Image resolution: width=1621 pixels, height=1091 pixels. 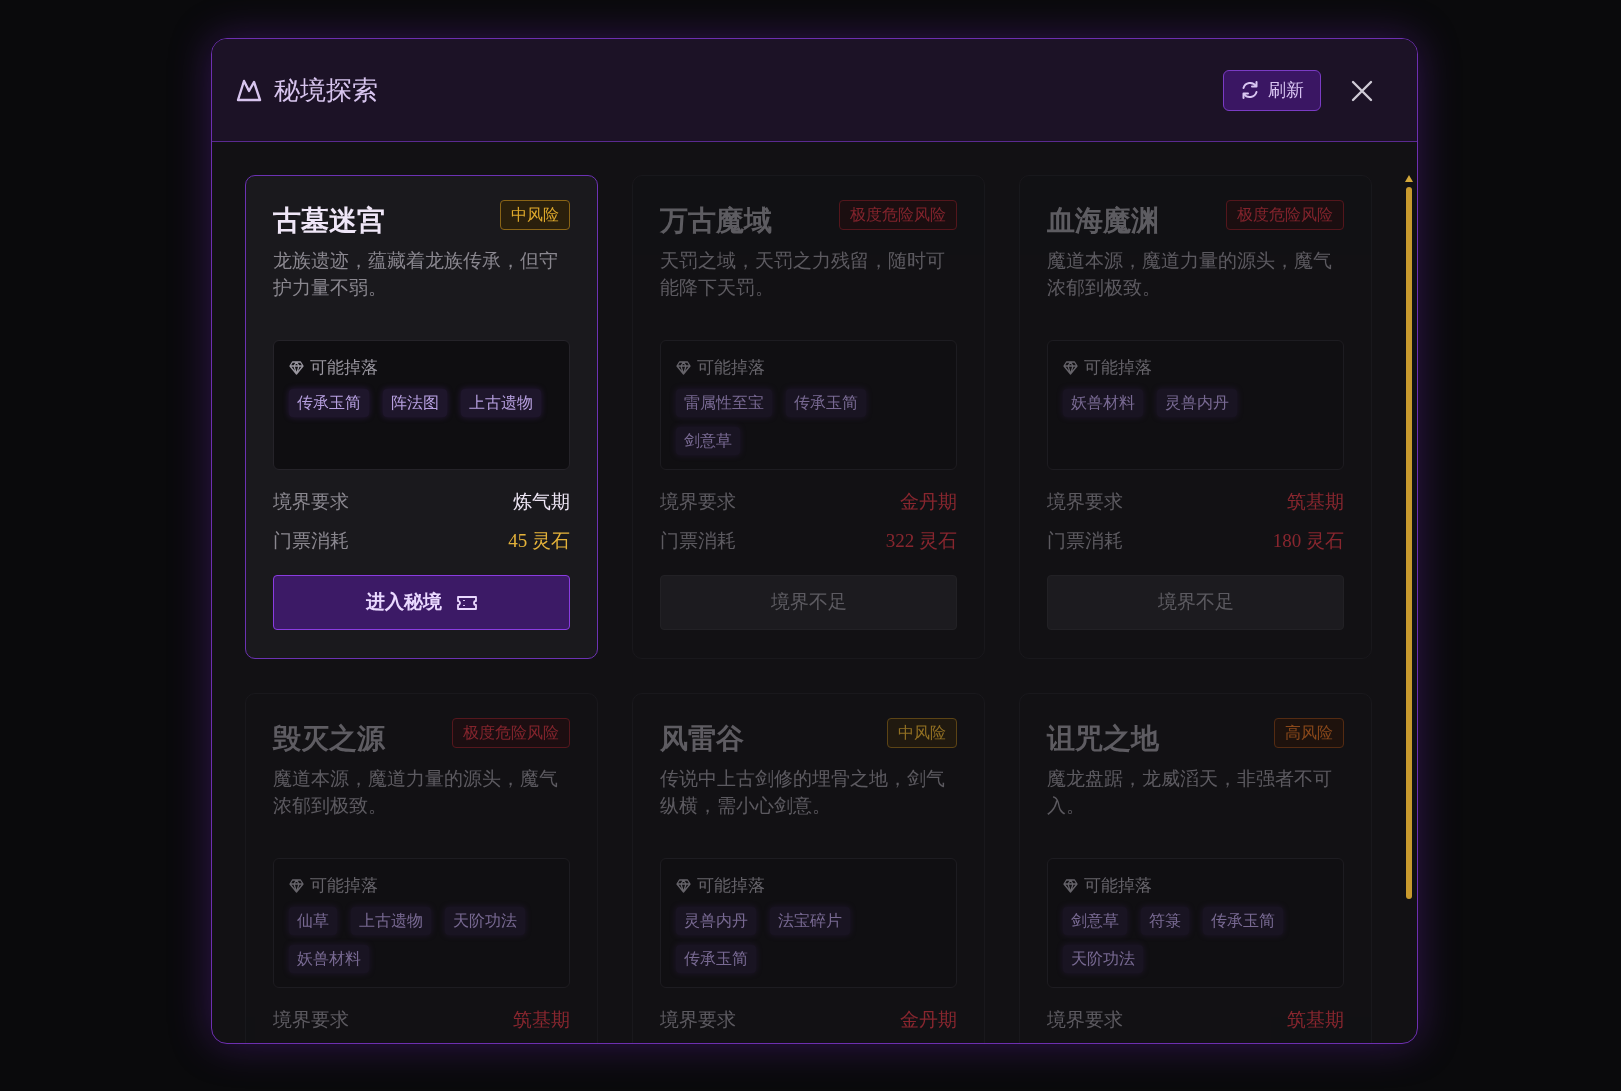 What do you see at coordinates (716, 221) in the screenshot?
I see `realm-name: 万古魔域` at bounding box center [716, 221].